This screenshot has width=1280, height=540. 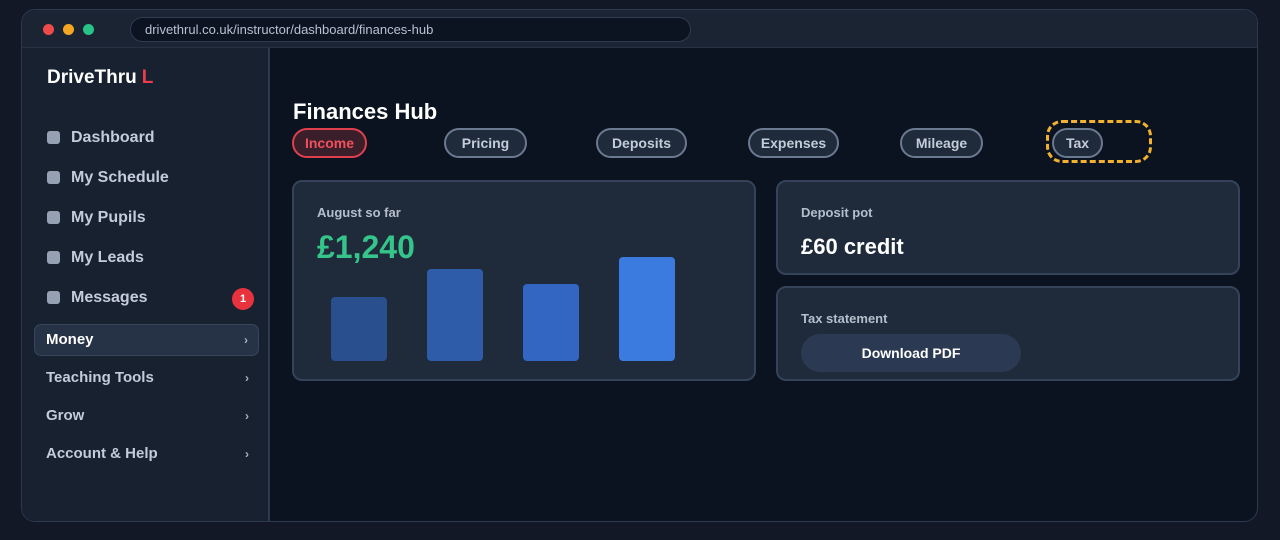 I want to click on deposit-pot-label: Deposit pot, so click(x=837, y=212).